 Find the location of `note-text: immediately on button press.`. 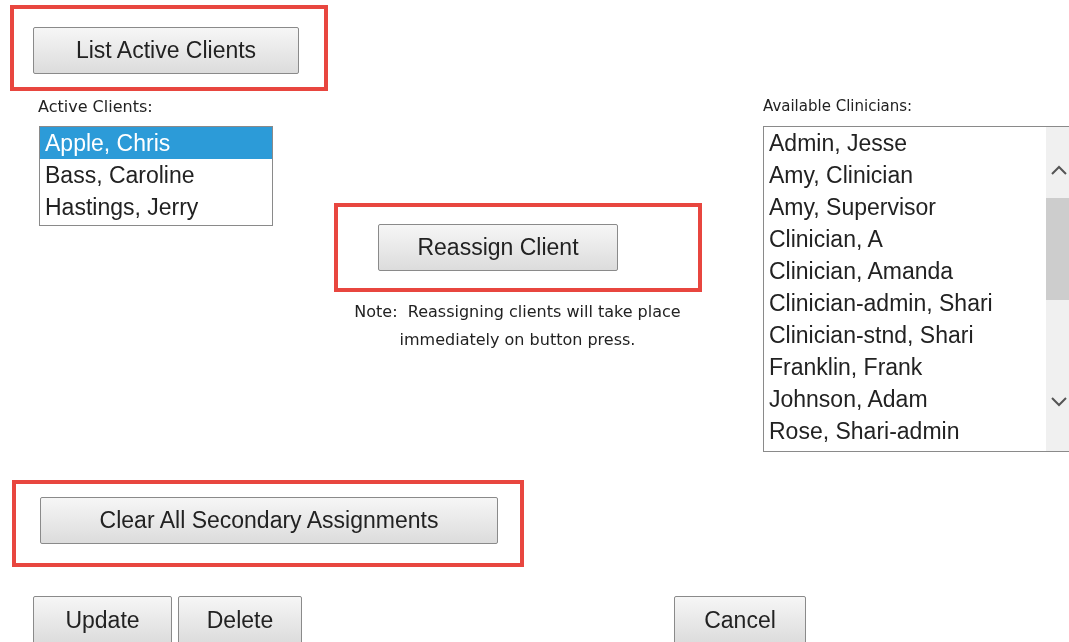

note-text: immediately on button press. is located at coordinates (517, 340).